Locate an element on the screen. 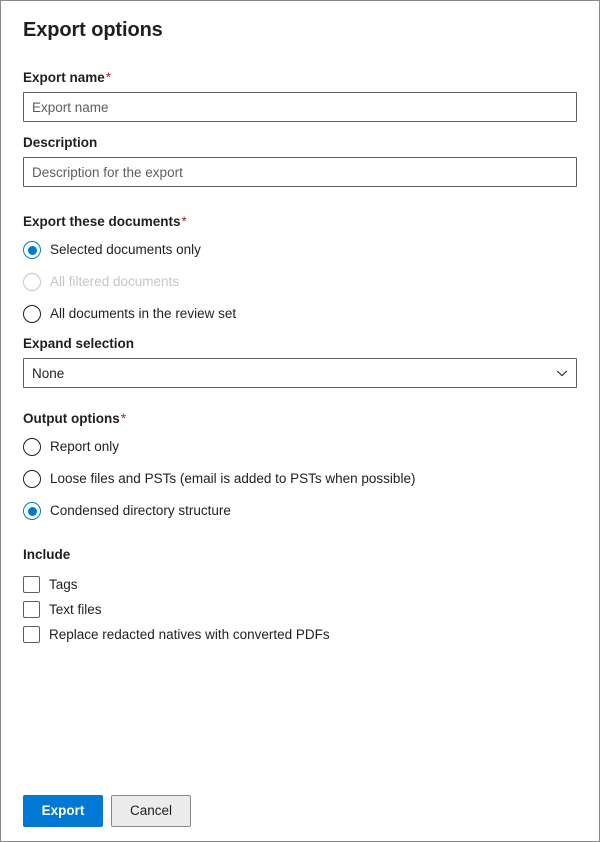  radio-report-only: Report only is located at coordinates (300, 447).